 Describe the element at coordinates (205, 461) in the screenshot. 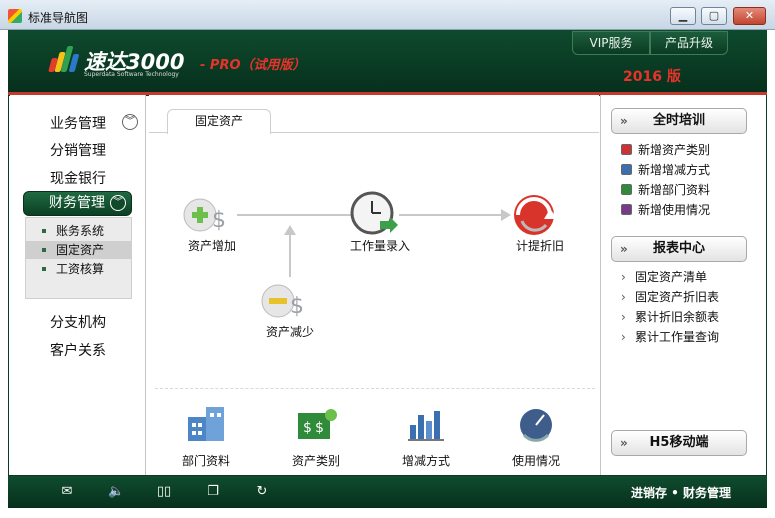

I see `department-data-label: 部门资料` at that location.